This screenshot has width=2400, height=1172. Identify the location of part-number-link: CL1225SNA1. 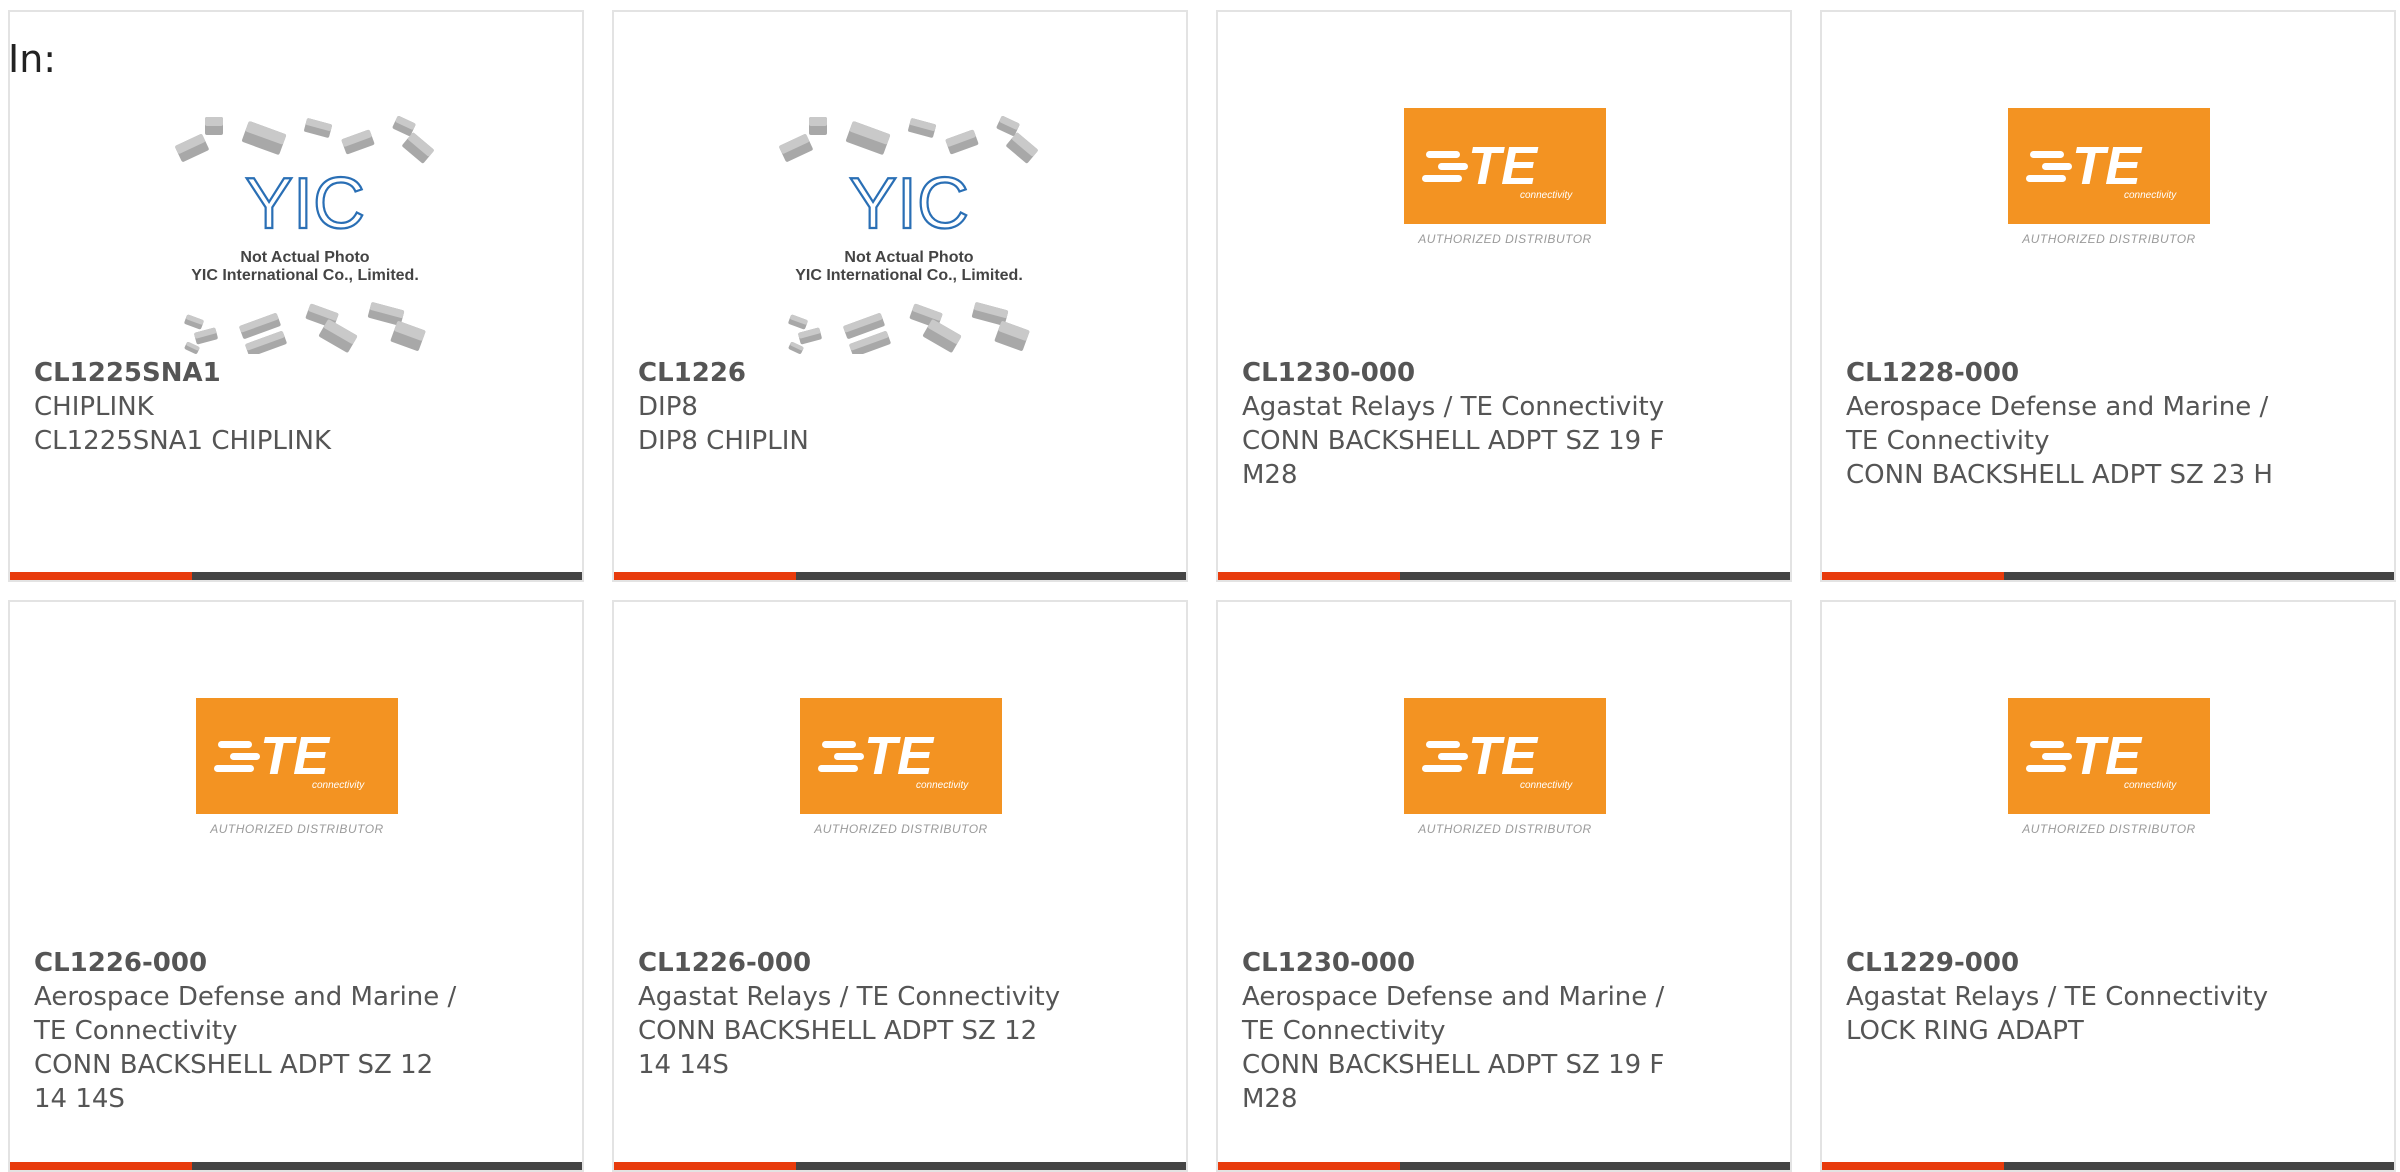
(254, 373).